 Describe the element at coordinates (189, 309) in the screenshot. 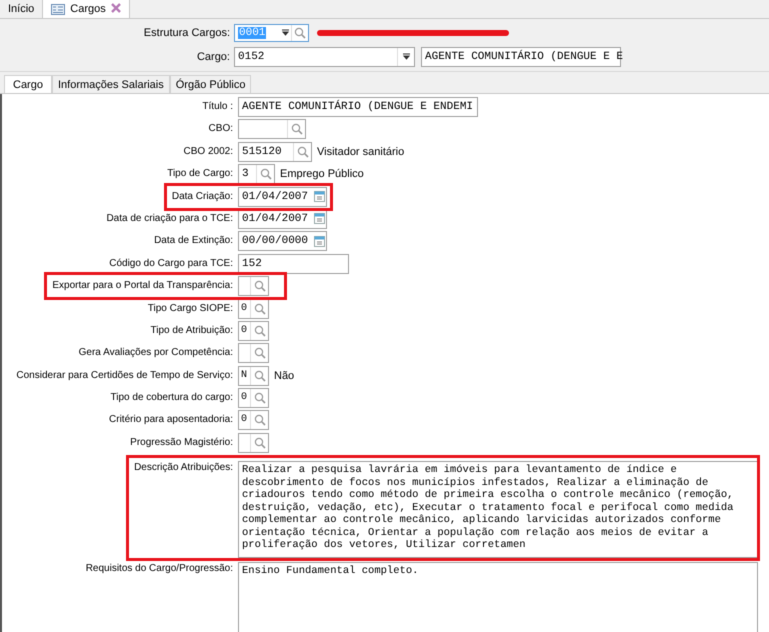

I see `field-label: Tipo Cargo SIOPE:` at that location.